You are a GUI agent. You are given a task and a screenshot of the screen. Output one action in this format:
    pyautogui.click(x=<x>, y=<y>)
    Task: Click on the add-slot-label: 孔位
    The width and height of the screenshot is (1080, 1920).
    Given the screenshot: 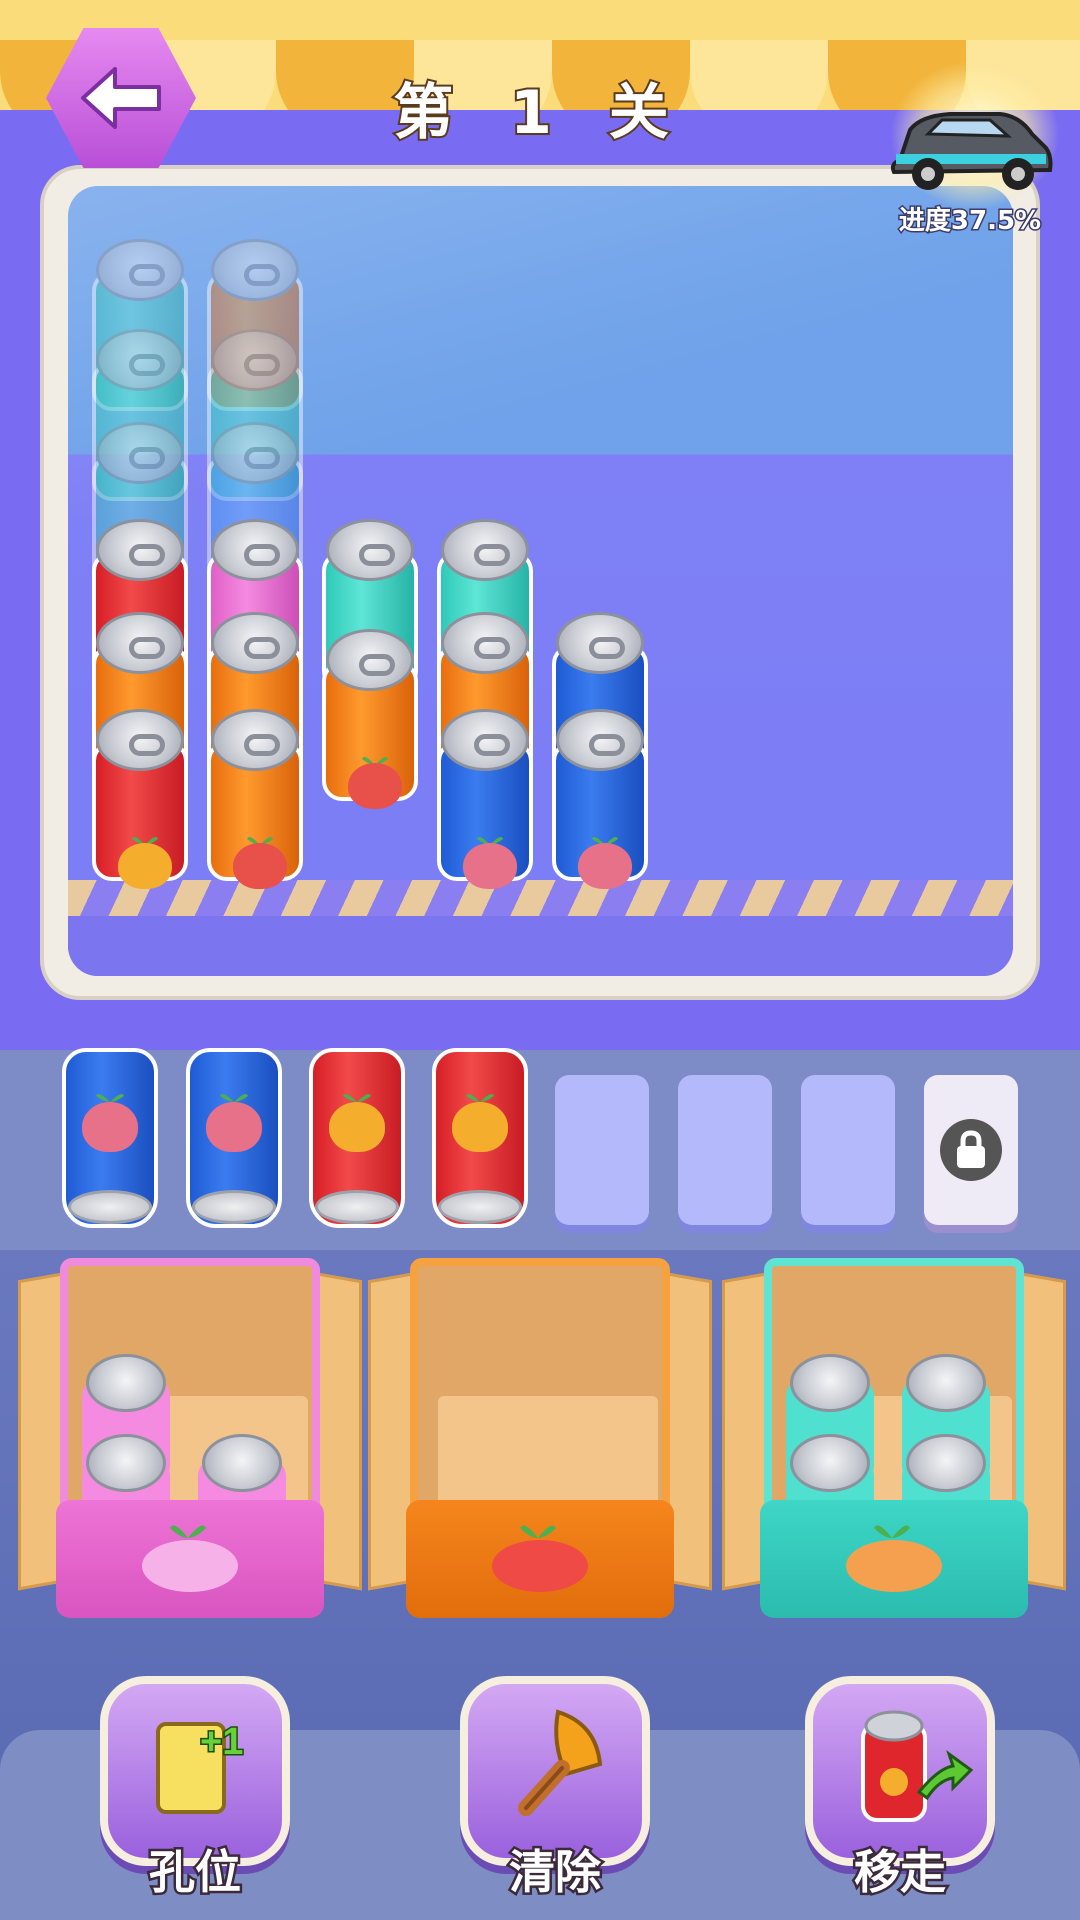 What is the action you would take?
    pyautogui.click(x=195, y=1872)
    